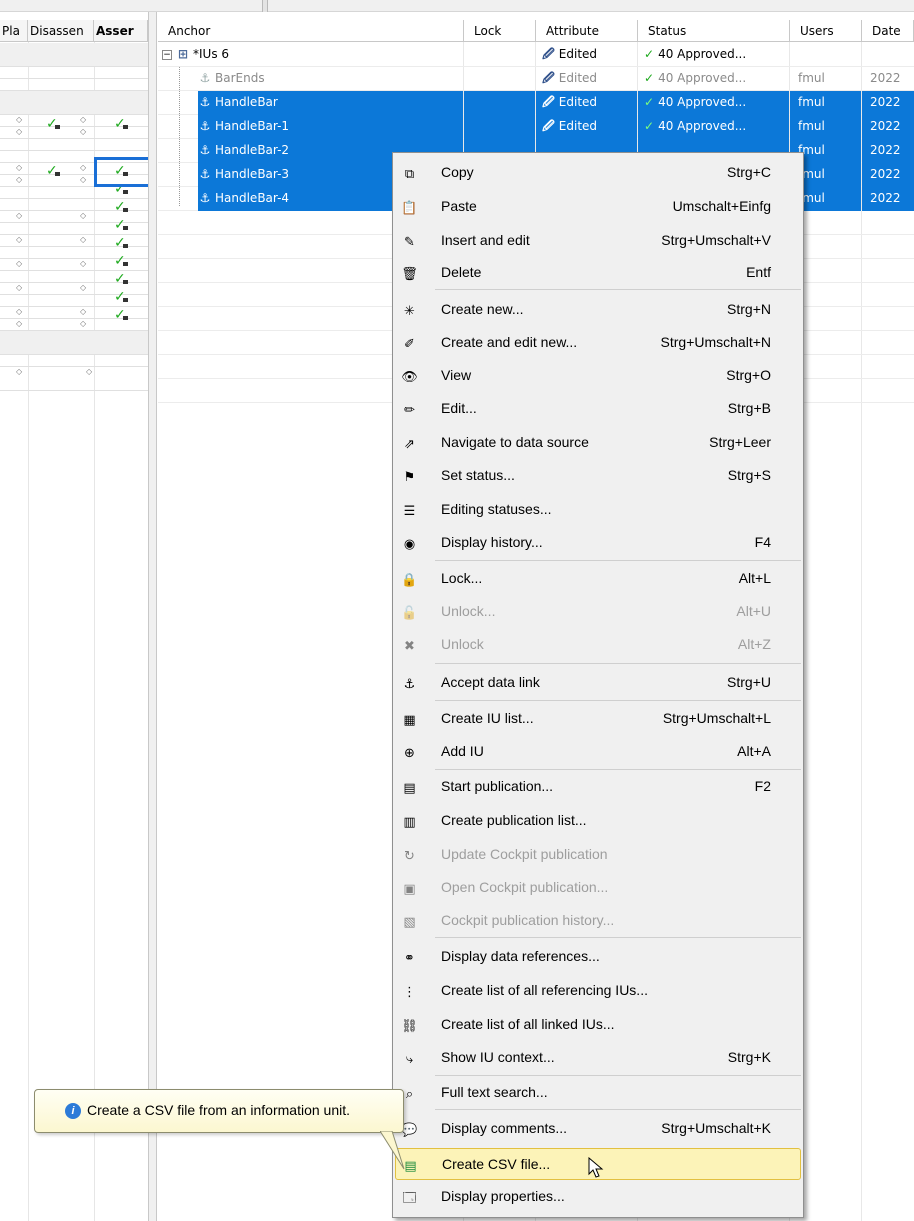 Image resolution: width=914 pixels, height=1221 pixels. I want to click on insert-edit-icon: ✎, so click(409, 241).